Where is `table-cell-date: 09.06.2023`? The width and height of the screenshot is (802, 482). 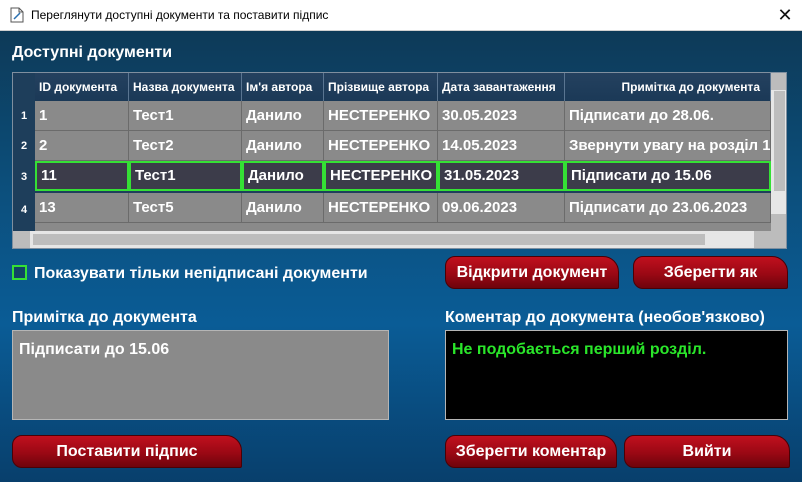
table-cell-date: 09.06.2023 is located at coordinates (501, 208).